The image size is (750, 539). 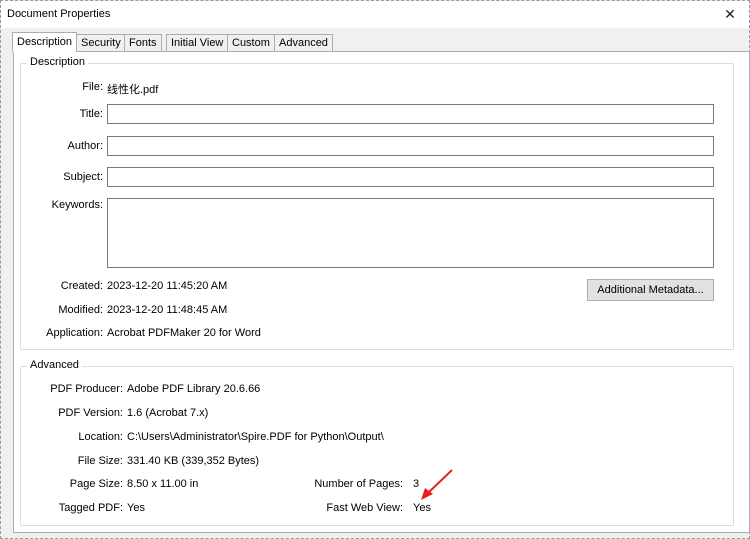 What do you see at coordinates (251, 43) in the screenshot?
I see `tab-custom: Custom` at bounding box center [251, 43].